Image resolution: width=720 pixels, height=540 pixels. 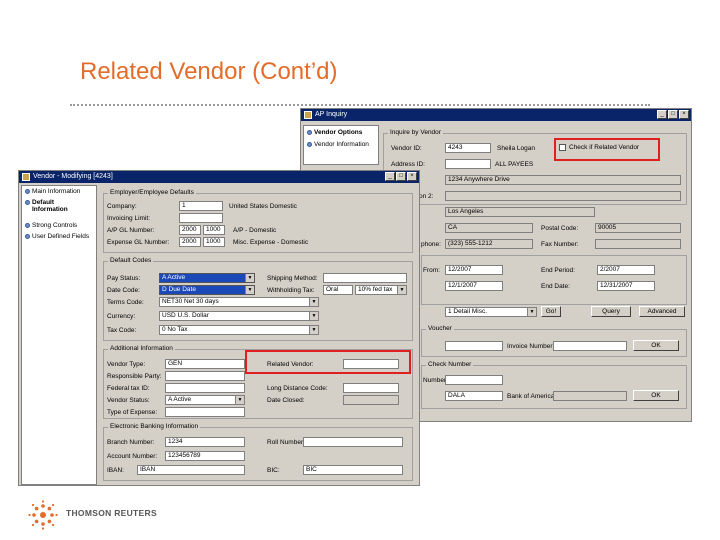 I want to click on vendor-modifying-title: Vendor - Modifying [4243], so click(x=73, y=176).